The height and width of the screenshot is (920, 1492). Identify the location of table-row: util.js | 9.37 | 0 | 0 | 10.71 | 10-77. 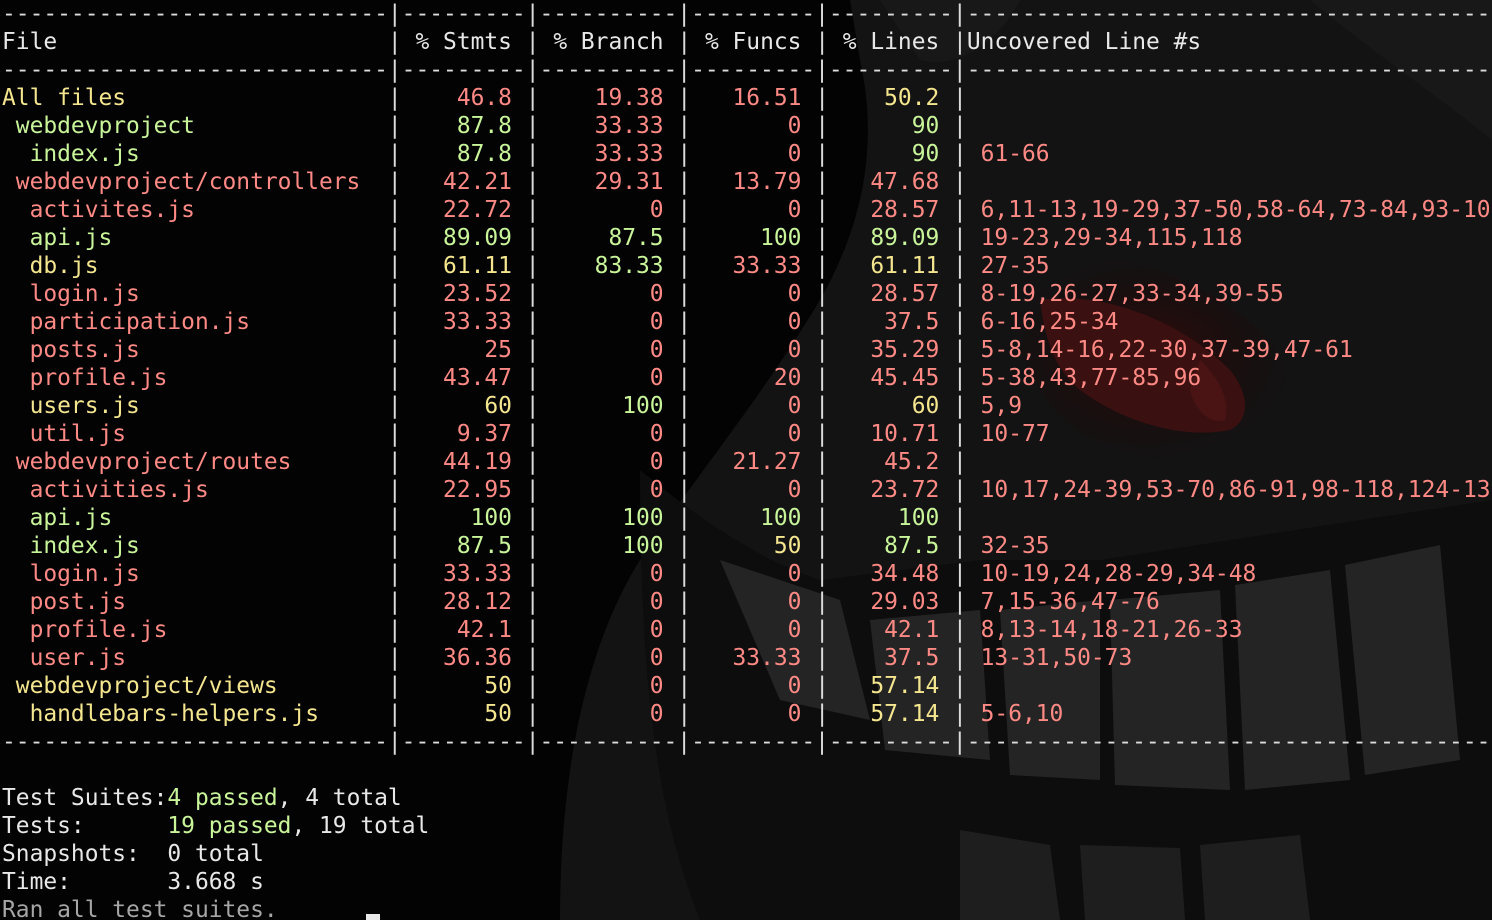
(526, 434).